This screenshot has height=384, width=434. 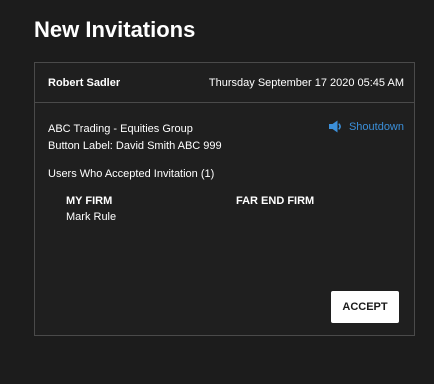 I want to click on shoutdown-label: Shoutdown, so click(x=376, y=126).